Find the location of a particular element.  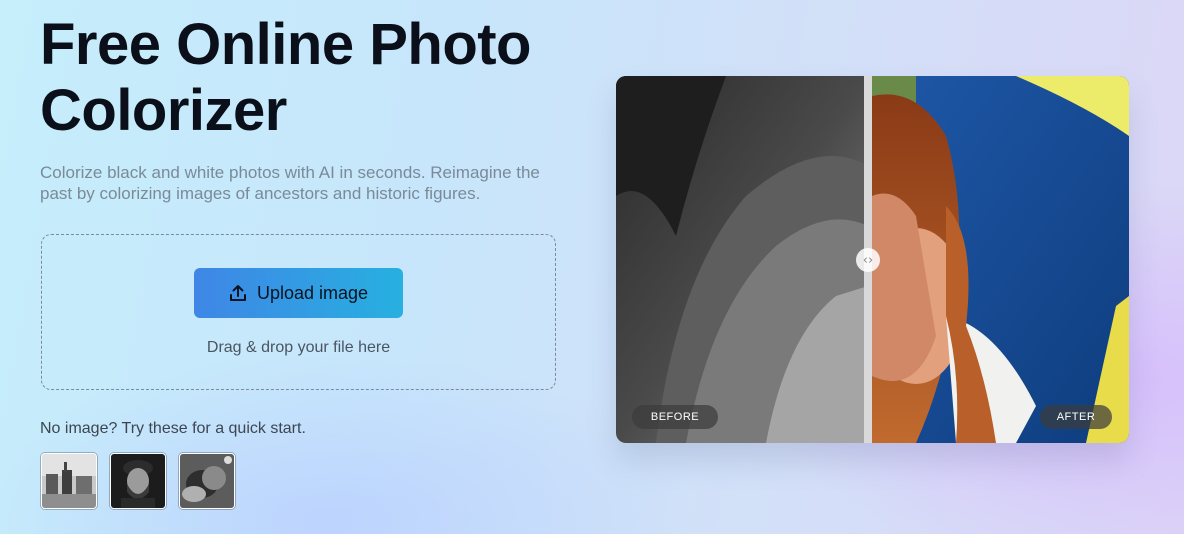

sample-thumbnails is located at coordinates (138, 481).